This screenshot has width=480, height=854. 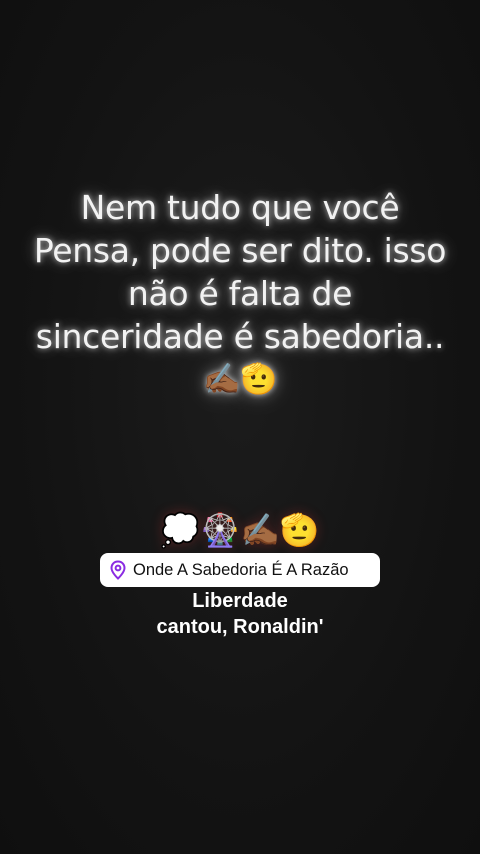 What do you see at coordinates (240, 336) in the screenshot?
I see `quote-line-4: sinceridade é sabedoria..` at bounding box center [240, 336].